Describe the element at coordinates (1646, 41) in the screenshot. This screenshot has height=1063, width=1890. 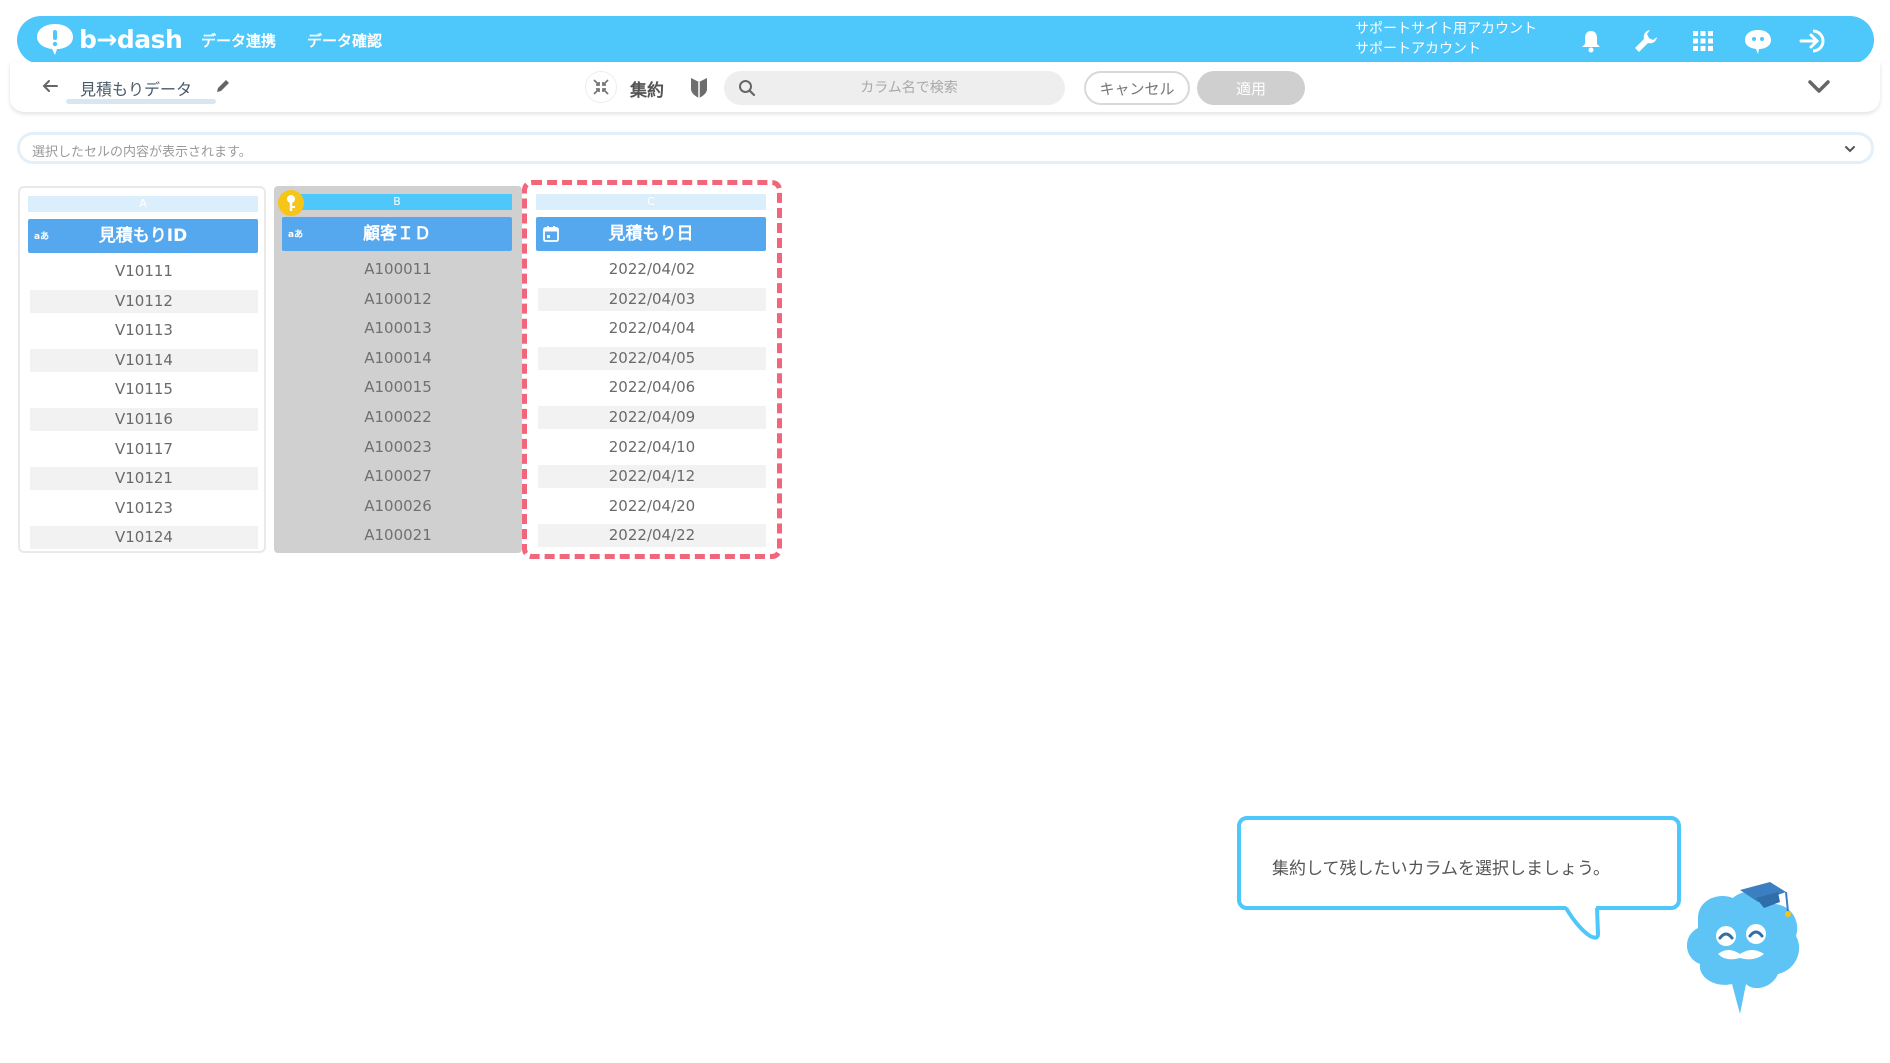
I see `wrench-icon` at that location.